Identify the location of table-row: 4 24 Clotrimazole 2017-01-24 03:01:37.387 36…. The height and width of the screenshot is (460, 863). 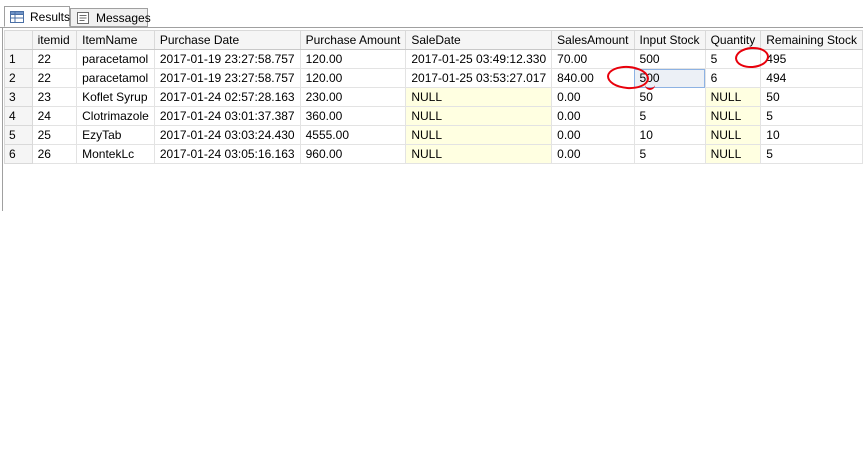
(433, 116).